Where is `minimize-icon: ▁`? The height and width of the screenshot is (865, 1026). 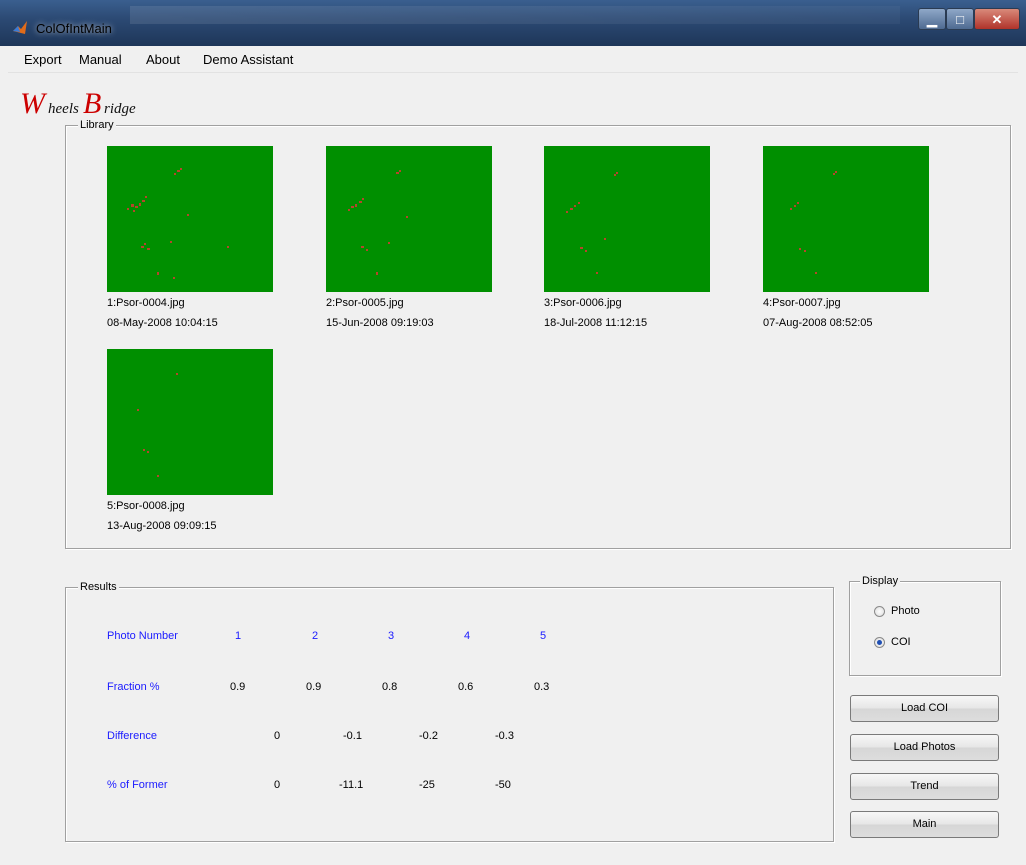 minimize-icon: ▁ is located at coordinates (932, 19).